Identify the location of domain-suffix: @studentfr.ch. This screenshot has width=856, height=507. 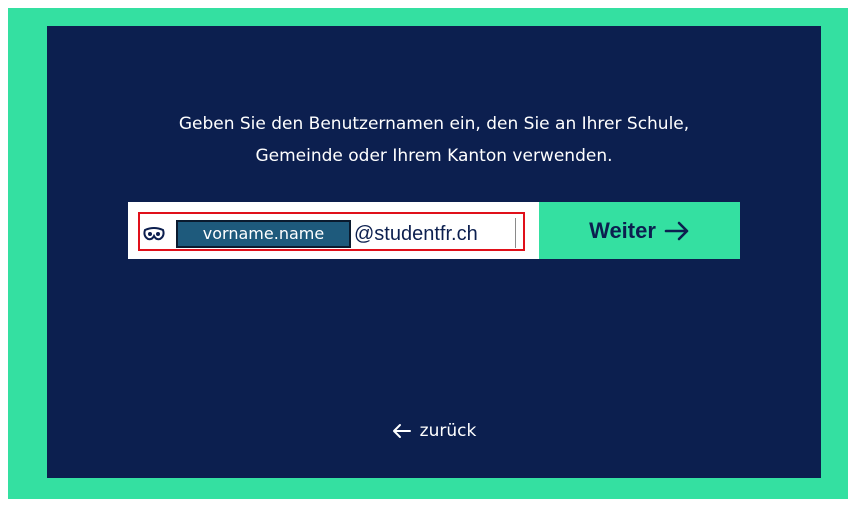
(416, 234).